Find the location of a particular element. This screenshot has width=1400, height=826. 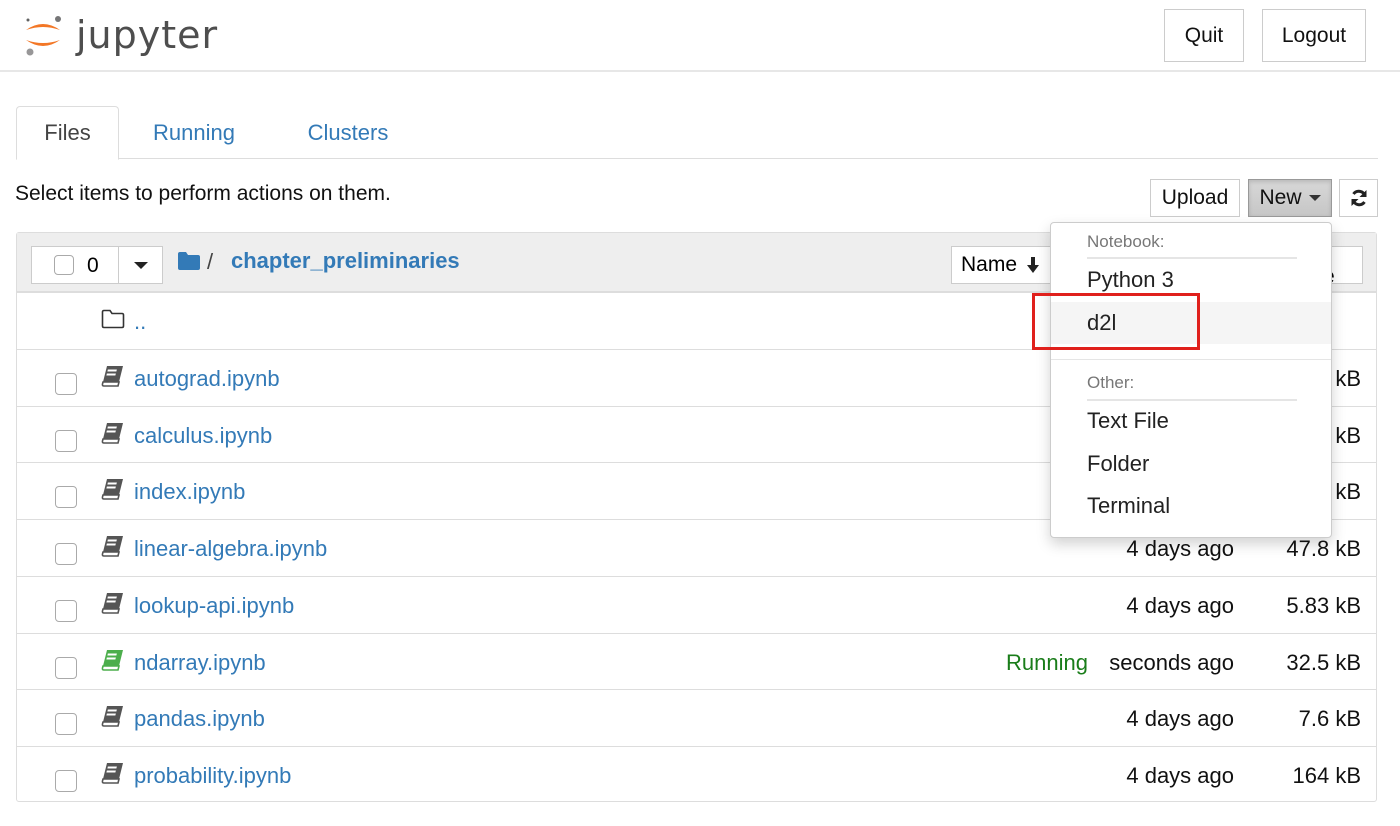

arrow-down-icon is located at coordinates (1033, 265).